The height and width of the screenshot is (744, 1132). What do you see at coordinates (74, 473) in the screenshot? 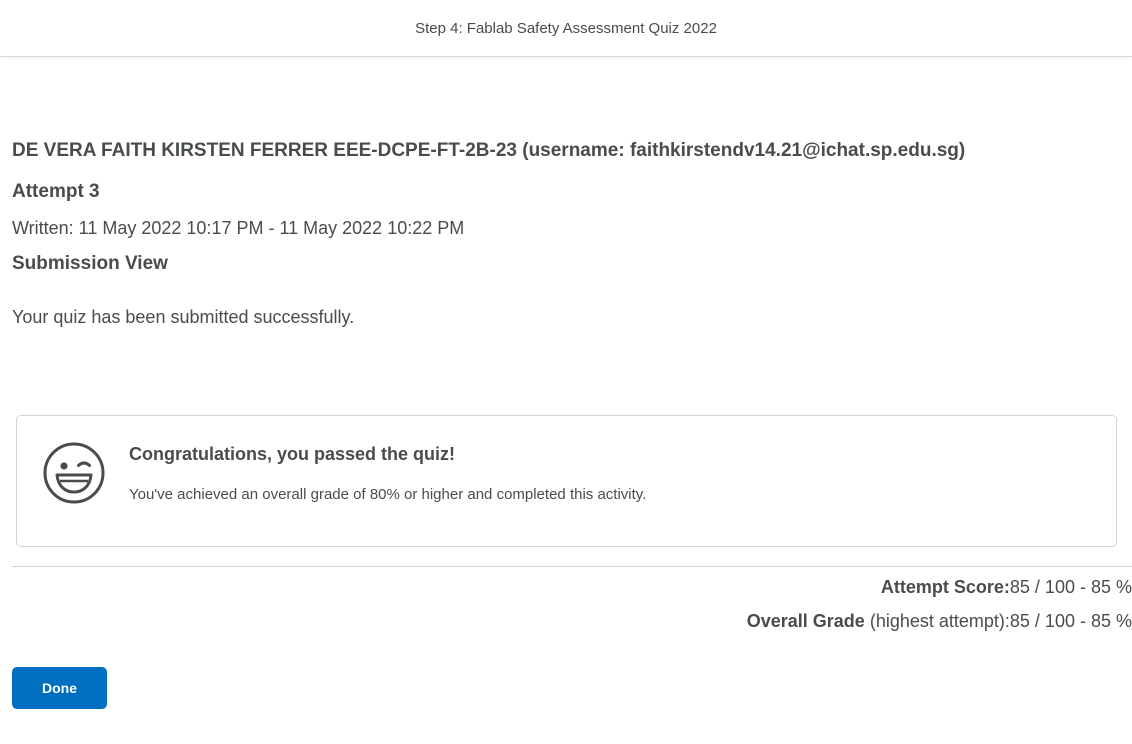
I see `smiley-icon` at bounding box center [74, 473].